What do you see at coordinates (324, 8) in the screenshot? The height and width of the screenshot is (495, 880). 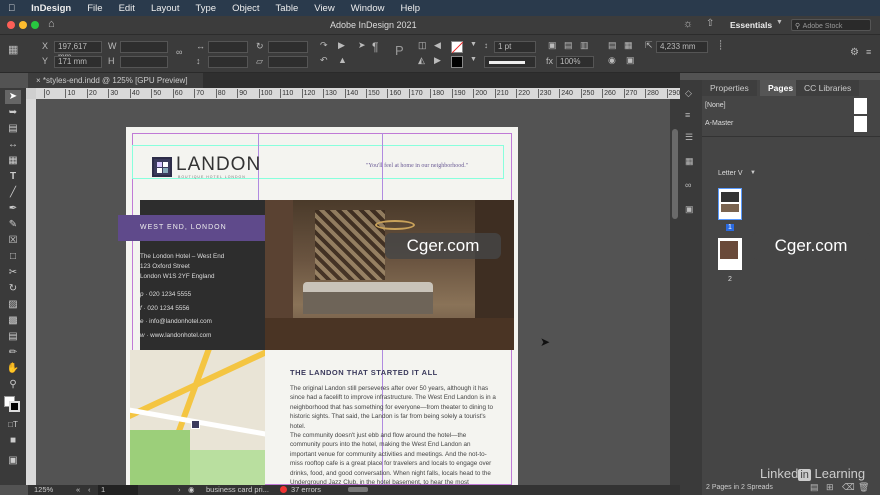 I see `menu-view: View` at bounding box center [324, 8].